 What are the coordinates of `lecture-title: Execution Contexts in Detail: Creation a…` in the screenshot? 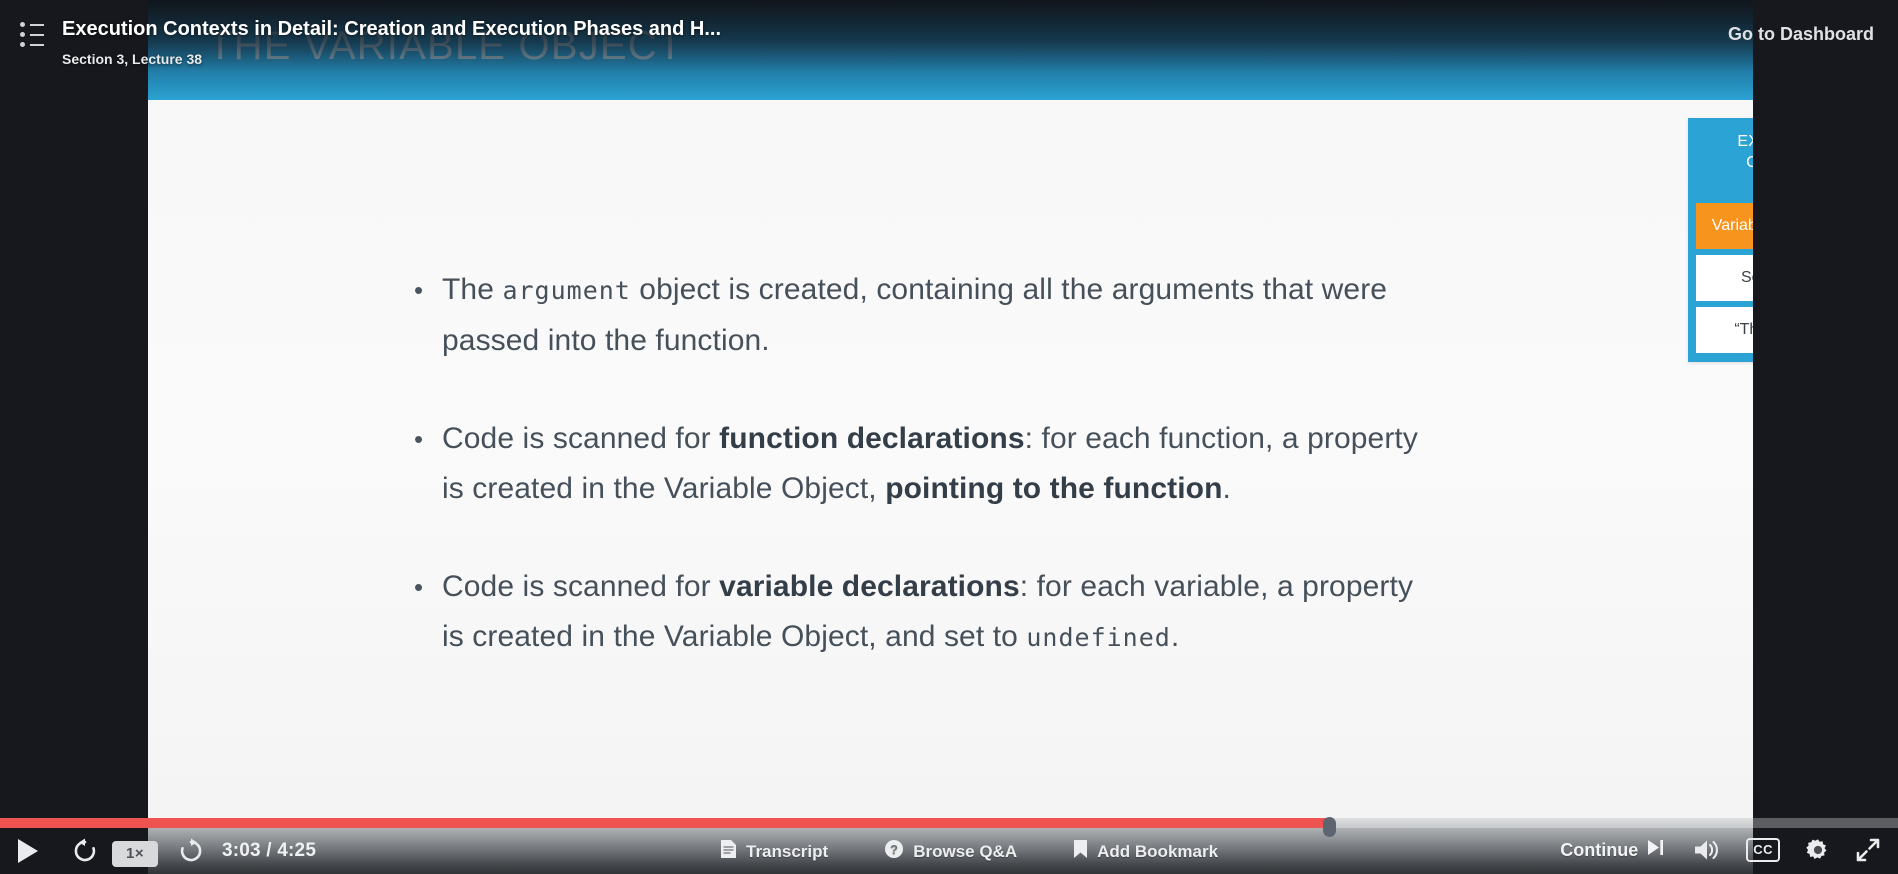 It's located at (391, 29).